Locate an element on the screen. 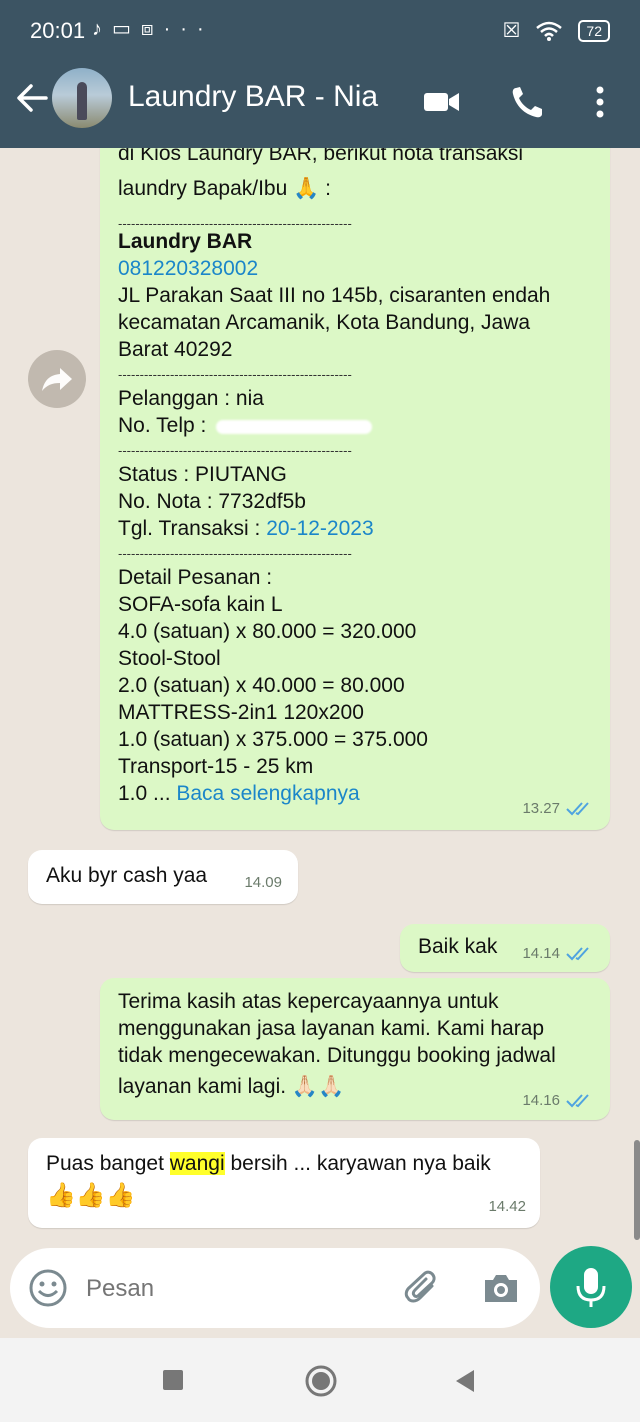 This screenshot has width=640, height=1422. app-icon: ⧈ is located at coordinates (152, 29).